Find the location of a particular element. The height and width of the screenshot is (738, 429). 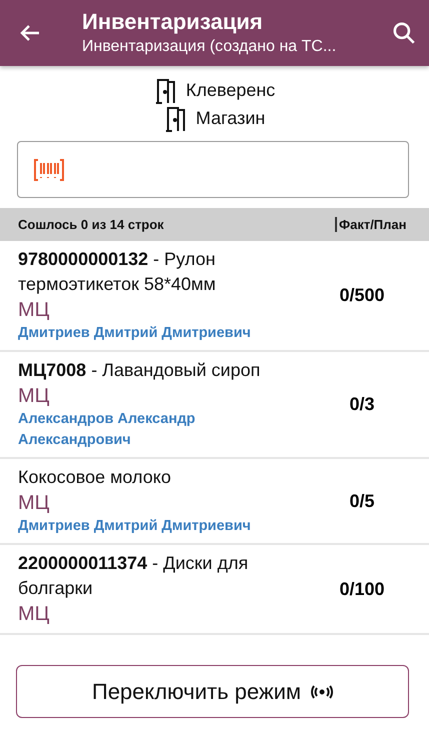

item-row: Кокосовое молоко МЦ Дмитриев Дмитрий Дмитриевич 0/5 is located at coordinates (214, 502).